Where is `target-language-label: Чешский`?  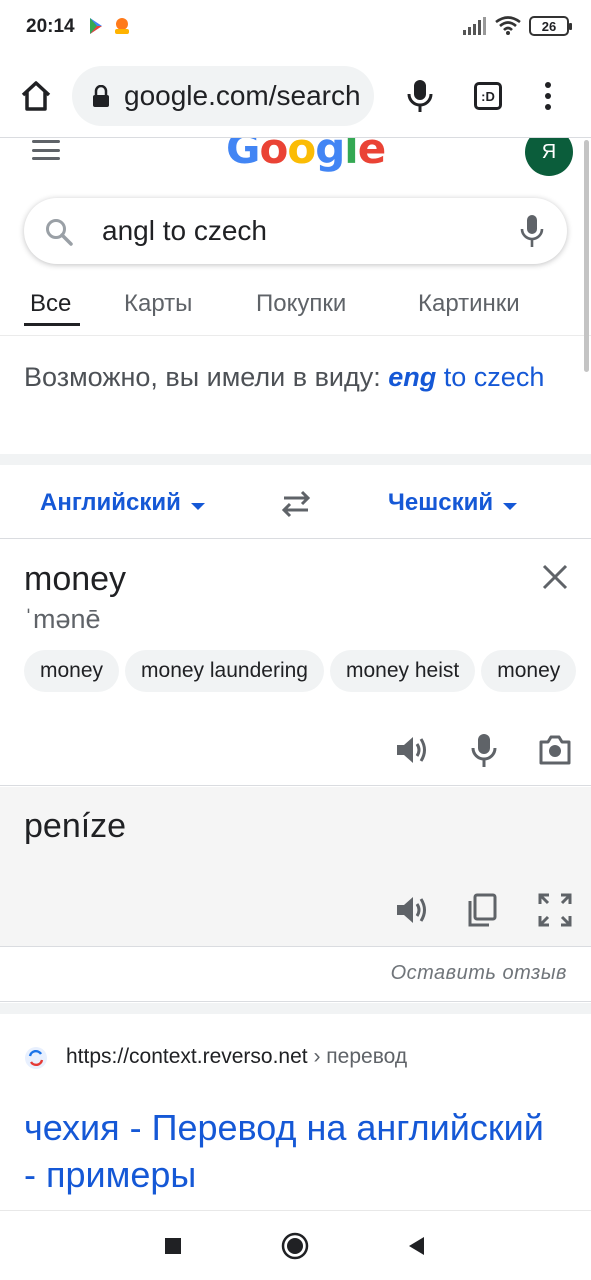
target-language-label: Чешский is located at coordinates (441, 502).